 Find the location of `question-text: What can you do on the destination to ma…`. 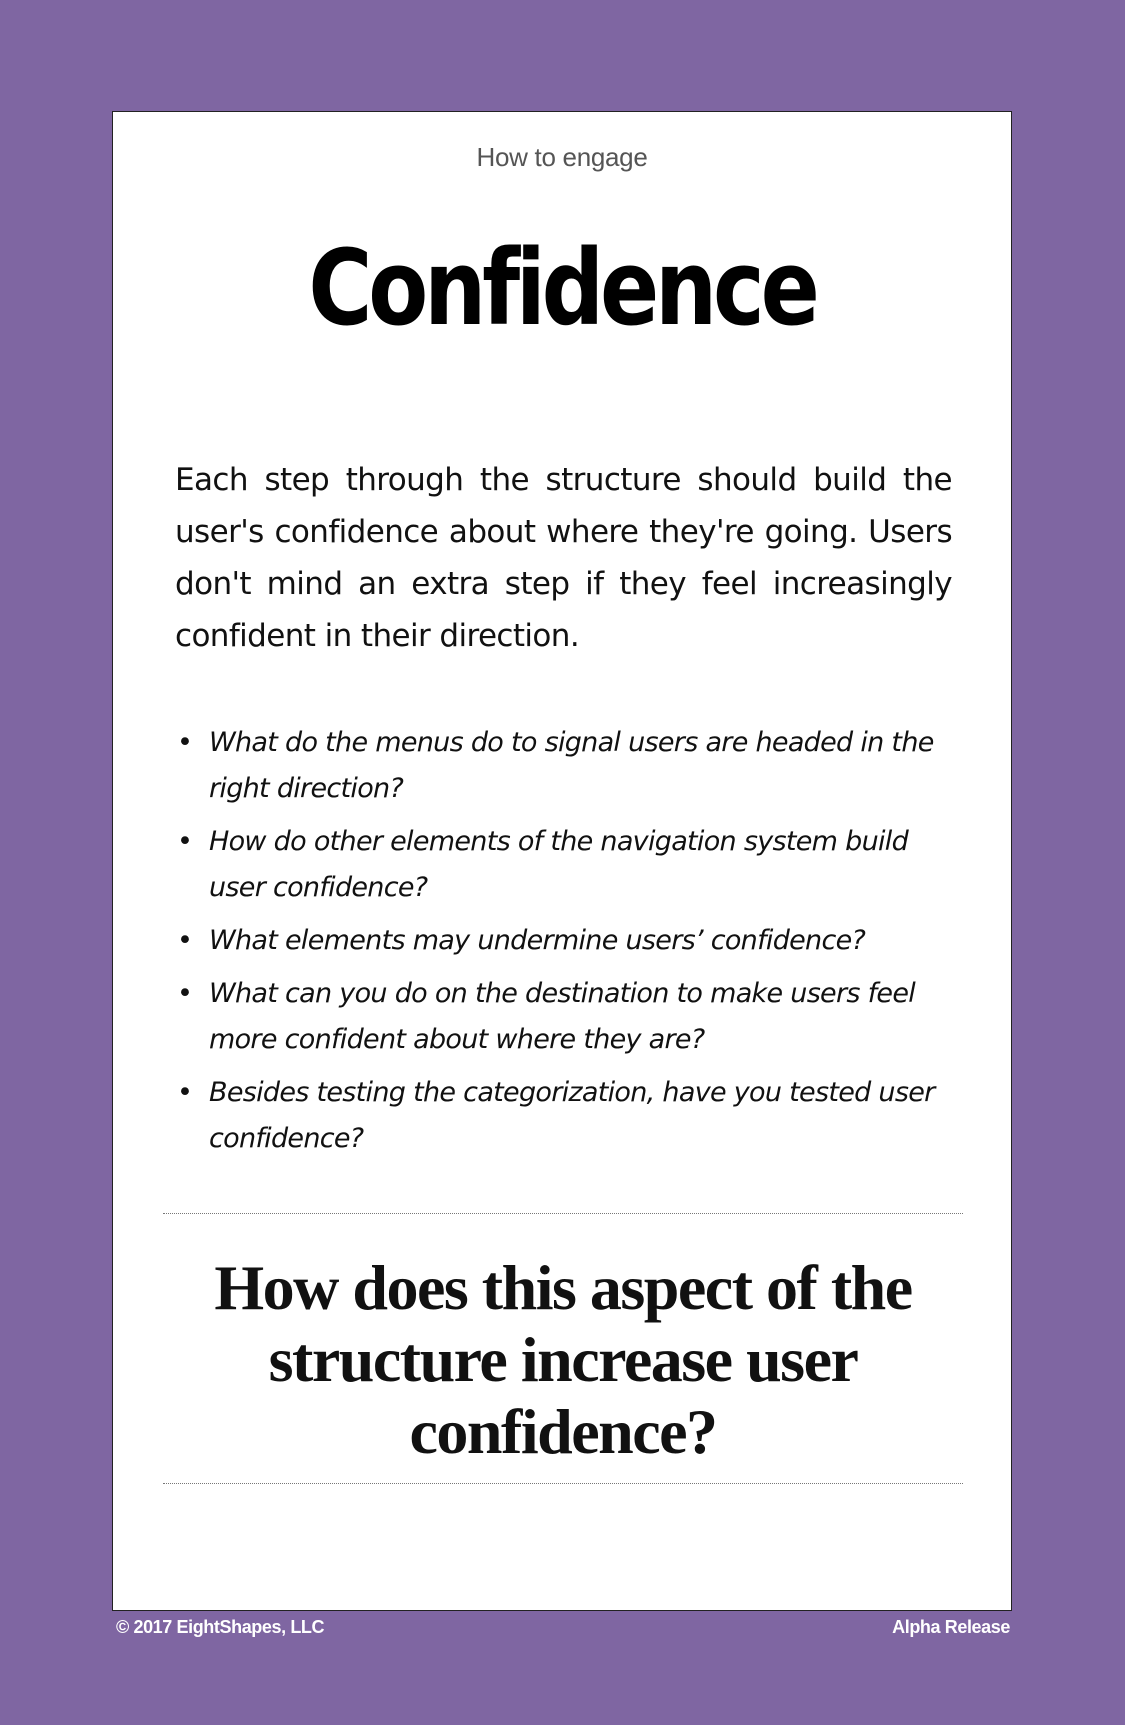

question-text: What can you do on the destination to ma… is located at coordinates (562, 1016).